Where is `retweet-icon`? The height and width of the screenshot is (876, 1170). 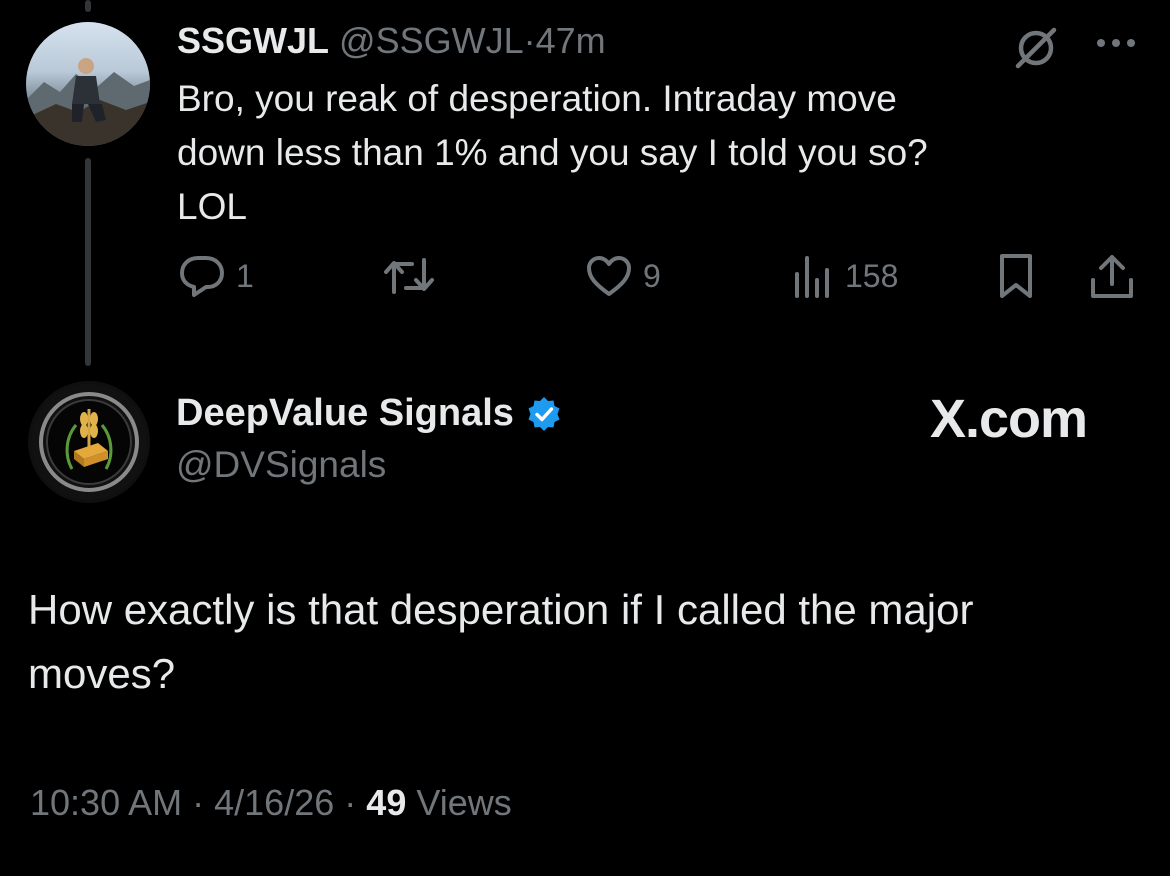 retweet-icon is located at coordinates (409, 276).